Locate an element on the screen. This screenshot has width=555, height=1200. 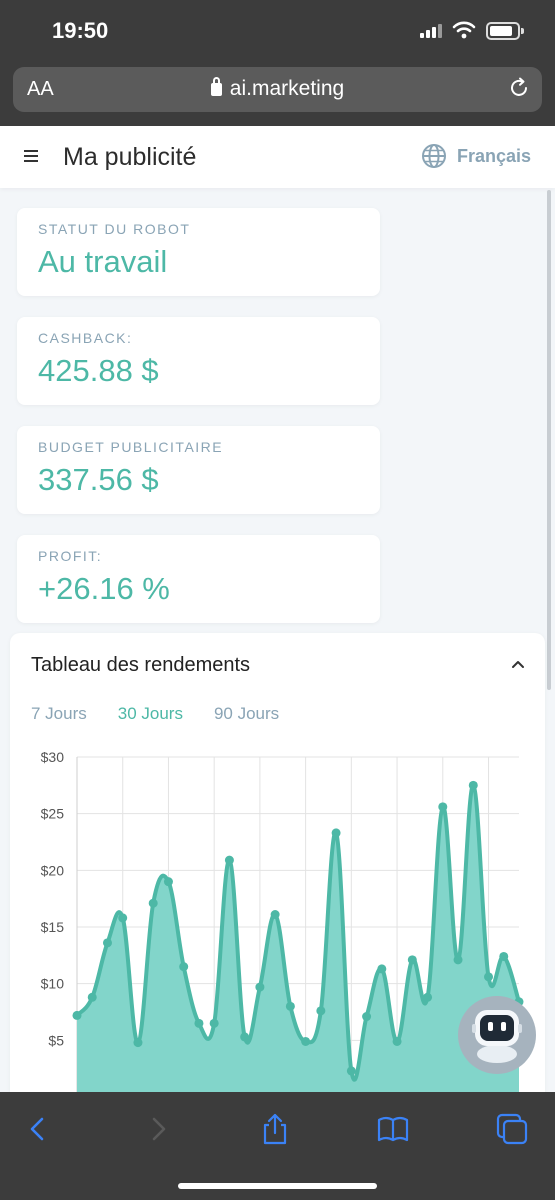
tab-7-days: 7 Jours is located at coordinates (59, 714).